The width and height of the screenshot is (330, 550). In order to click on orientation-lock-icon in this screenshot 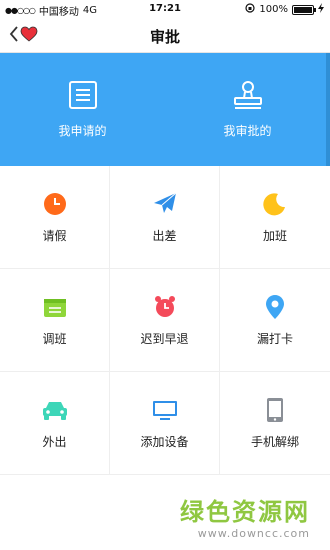, I will do `click(250, 9)`.